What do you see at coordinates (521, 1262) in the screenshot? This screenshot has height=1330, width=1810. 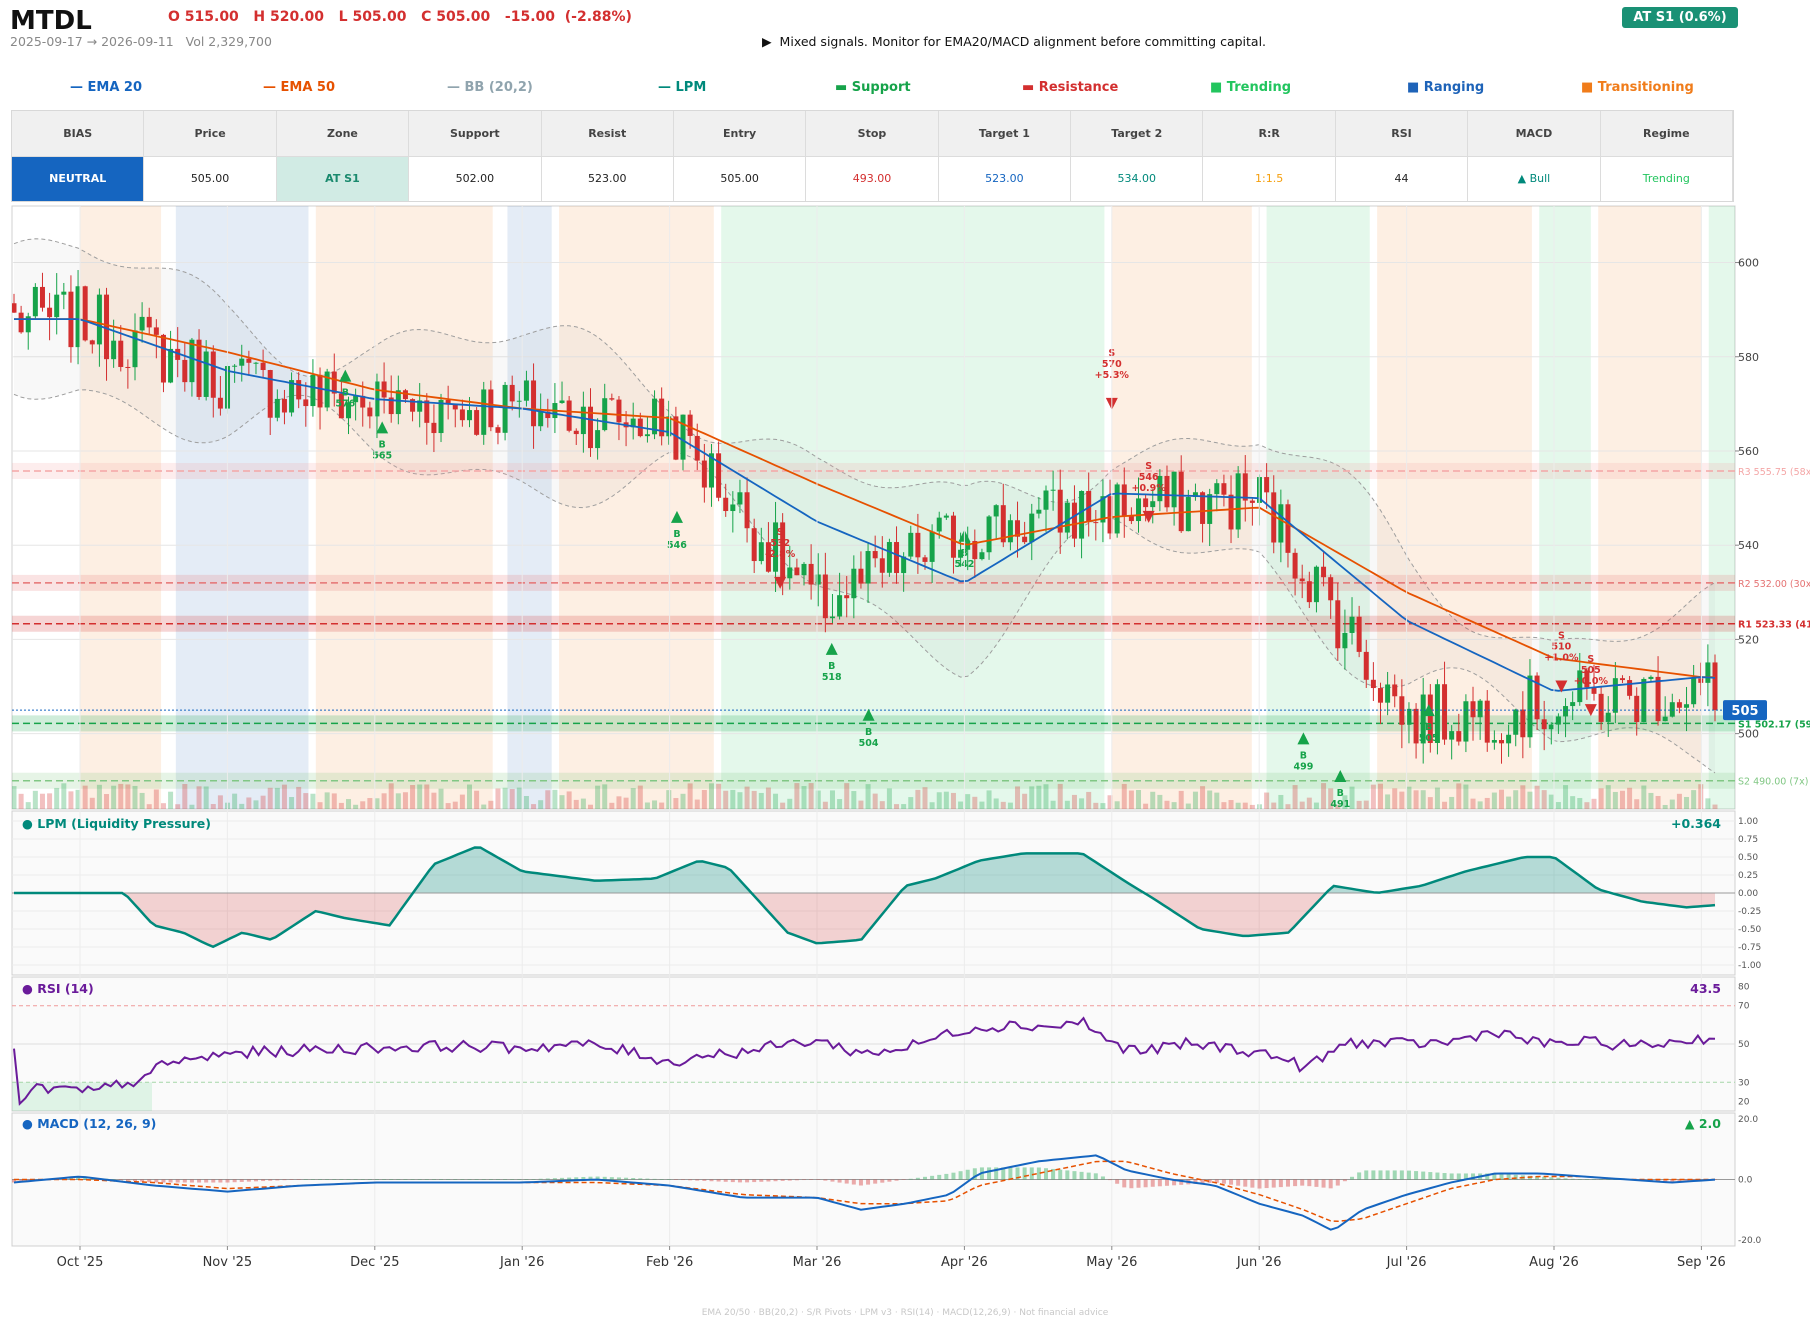 I see `x-tick-label: Jan '26` at bounding box center [521, 1262].